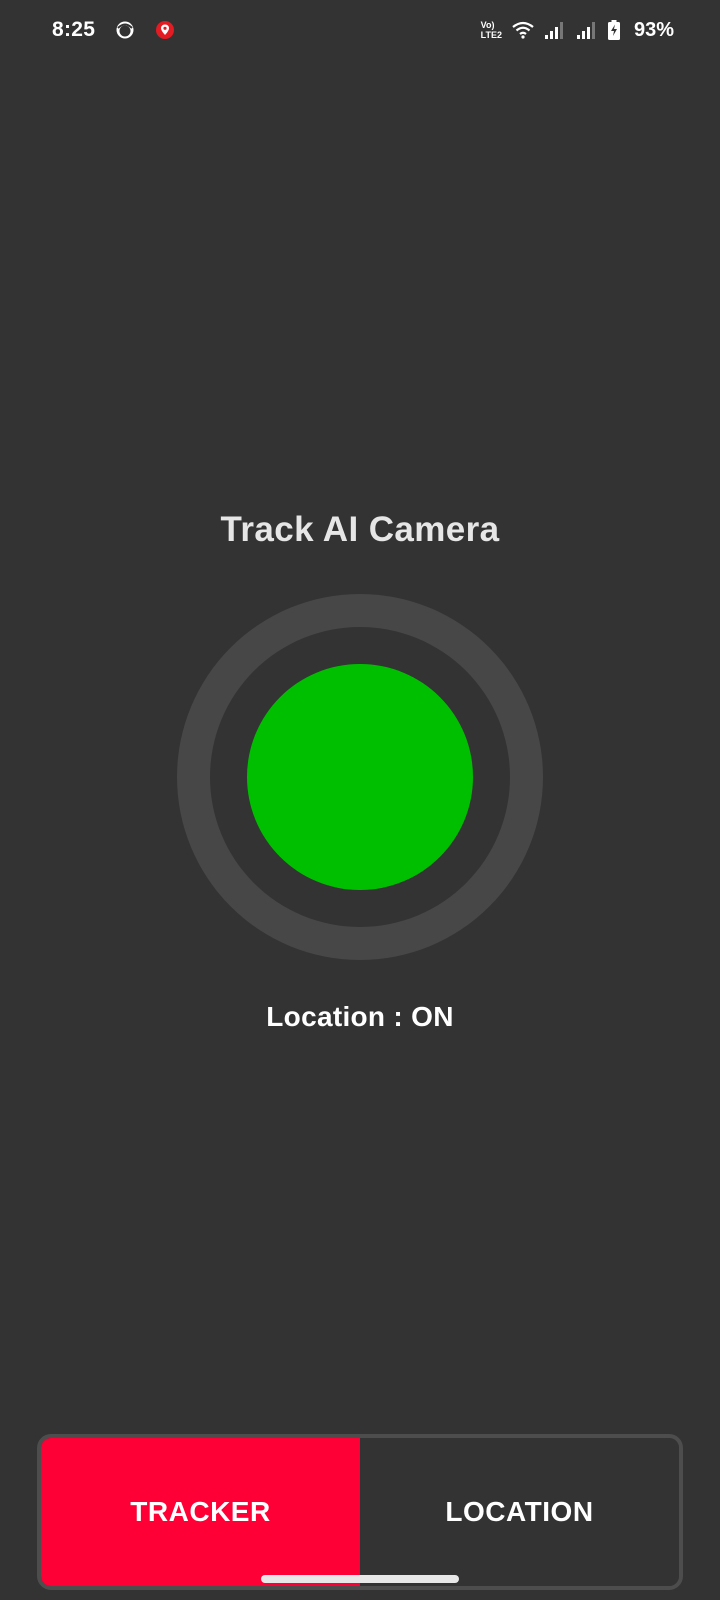 This screenshot has height=1600, width=720. Describe the element at coordinates (523, 30) in the screenshot. I see `wifi-icon` at that location.